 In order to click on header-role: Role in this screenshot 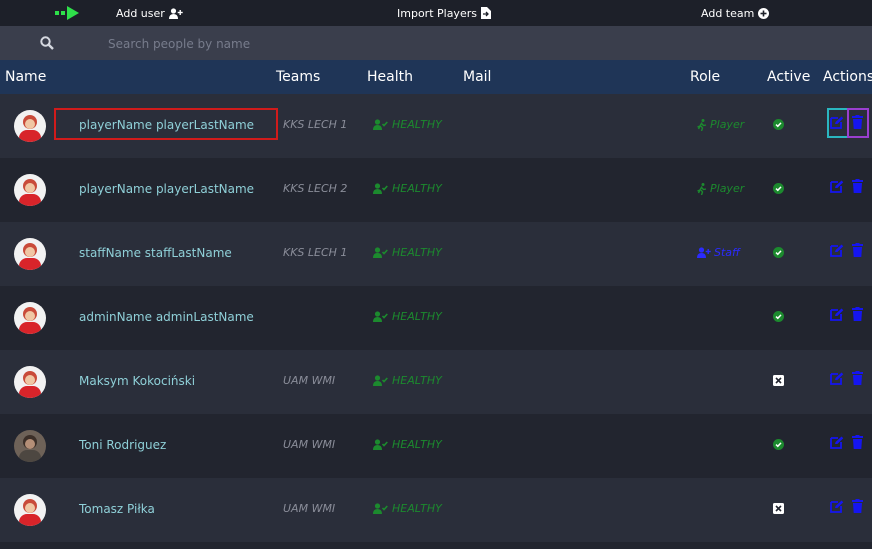, I will do `click(705, 77)`.